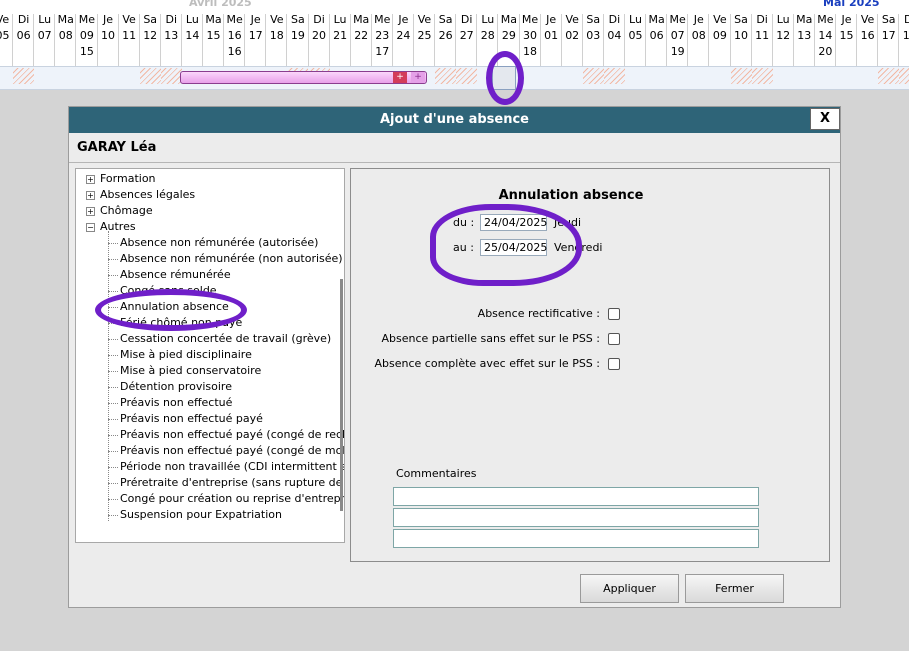 Image resolution: width=909 pixels, height=651 pixels. Describe the element at coordinates (466, 28) in the screenshot. I see `calendar-day: Di 27` at that location.